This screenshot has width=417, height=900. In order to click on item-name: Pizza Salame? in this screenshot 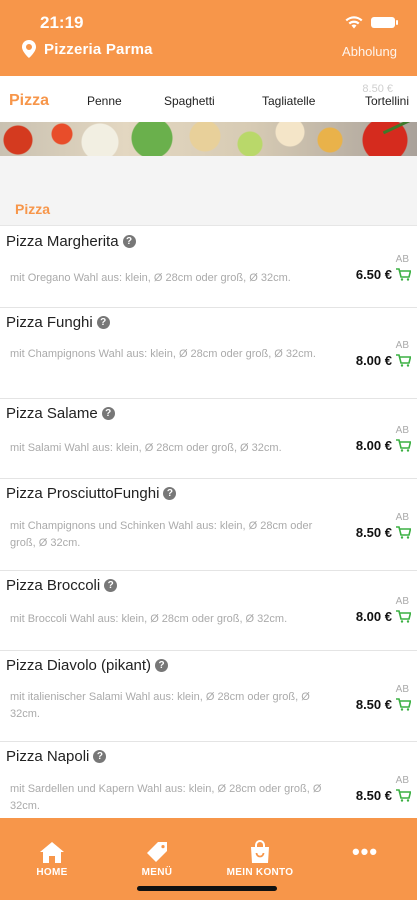, I will do `click(60, 413)`.